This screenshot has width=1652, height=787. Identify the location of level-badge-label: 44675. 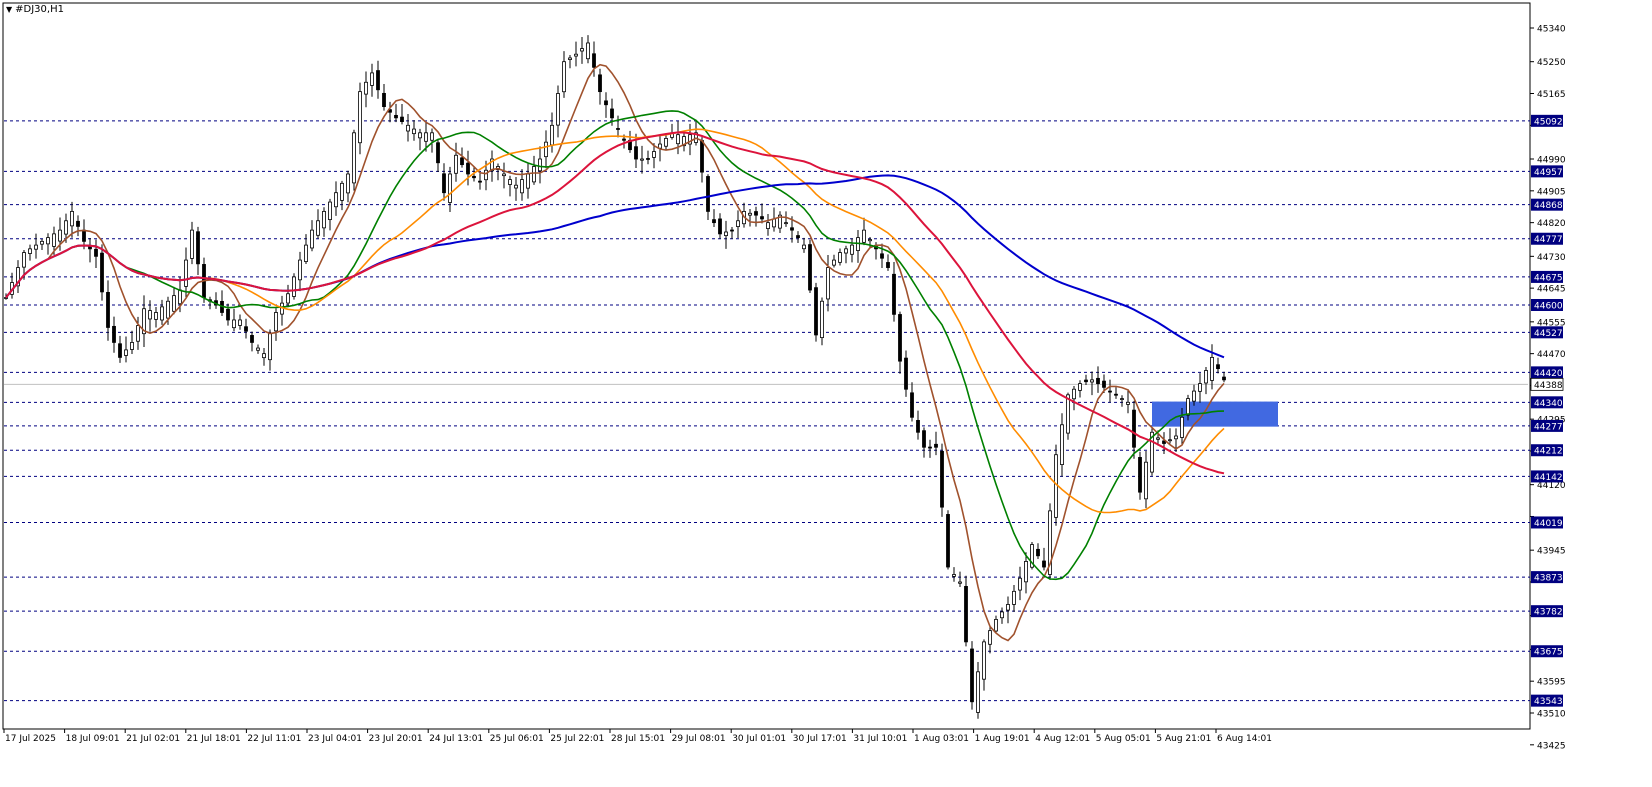
(1548, 278).